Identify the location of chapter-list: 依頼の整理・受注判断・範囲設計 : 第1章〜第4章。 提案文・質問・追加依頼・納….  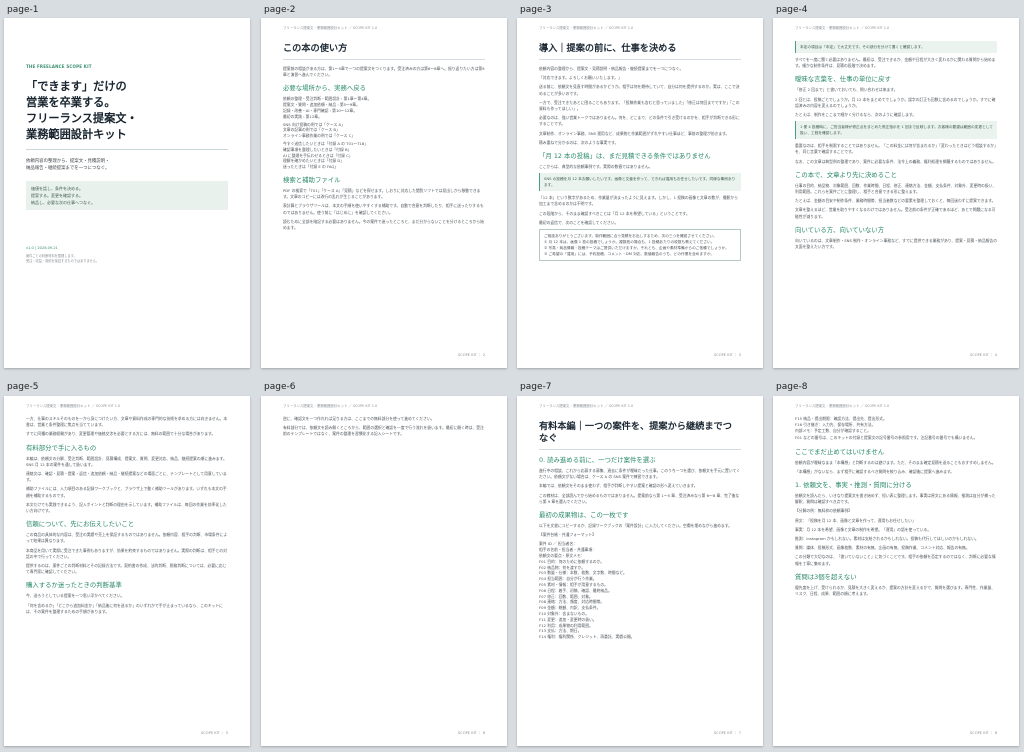
(327, 107).